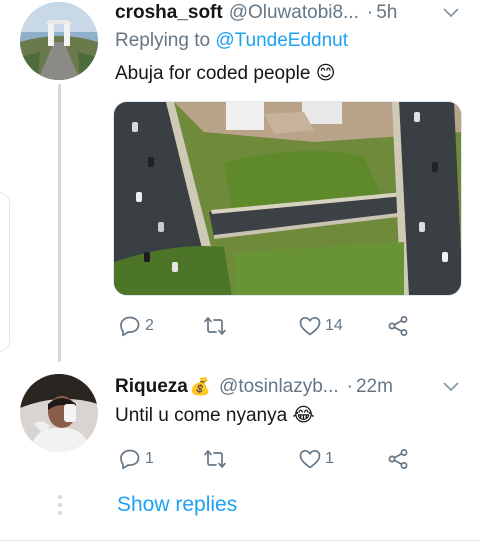 The image size is (480, 554). I want to click on tweet-actions: 1 1, so click(275, 460).